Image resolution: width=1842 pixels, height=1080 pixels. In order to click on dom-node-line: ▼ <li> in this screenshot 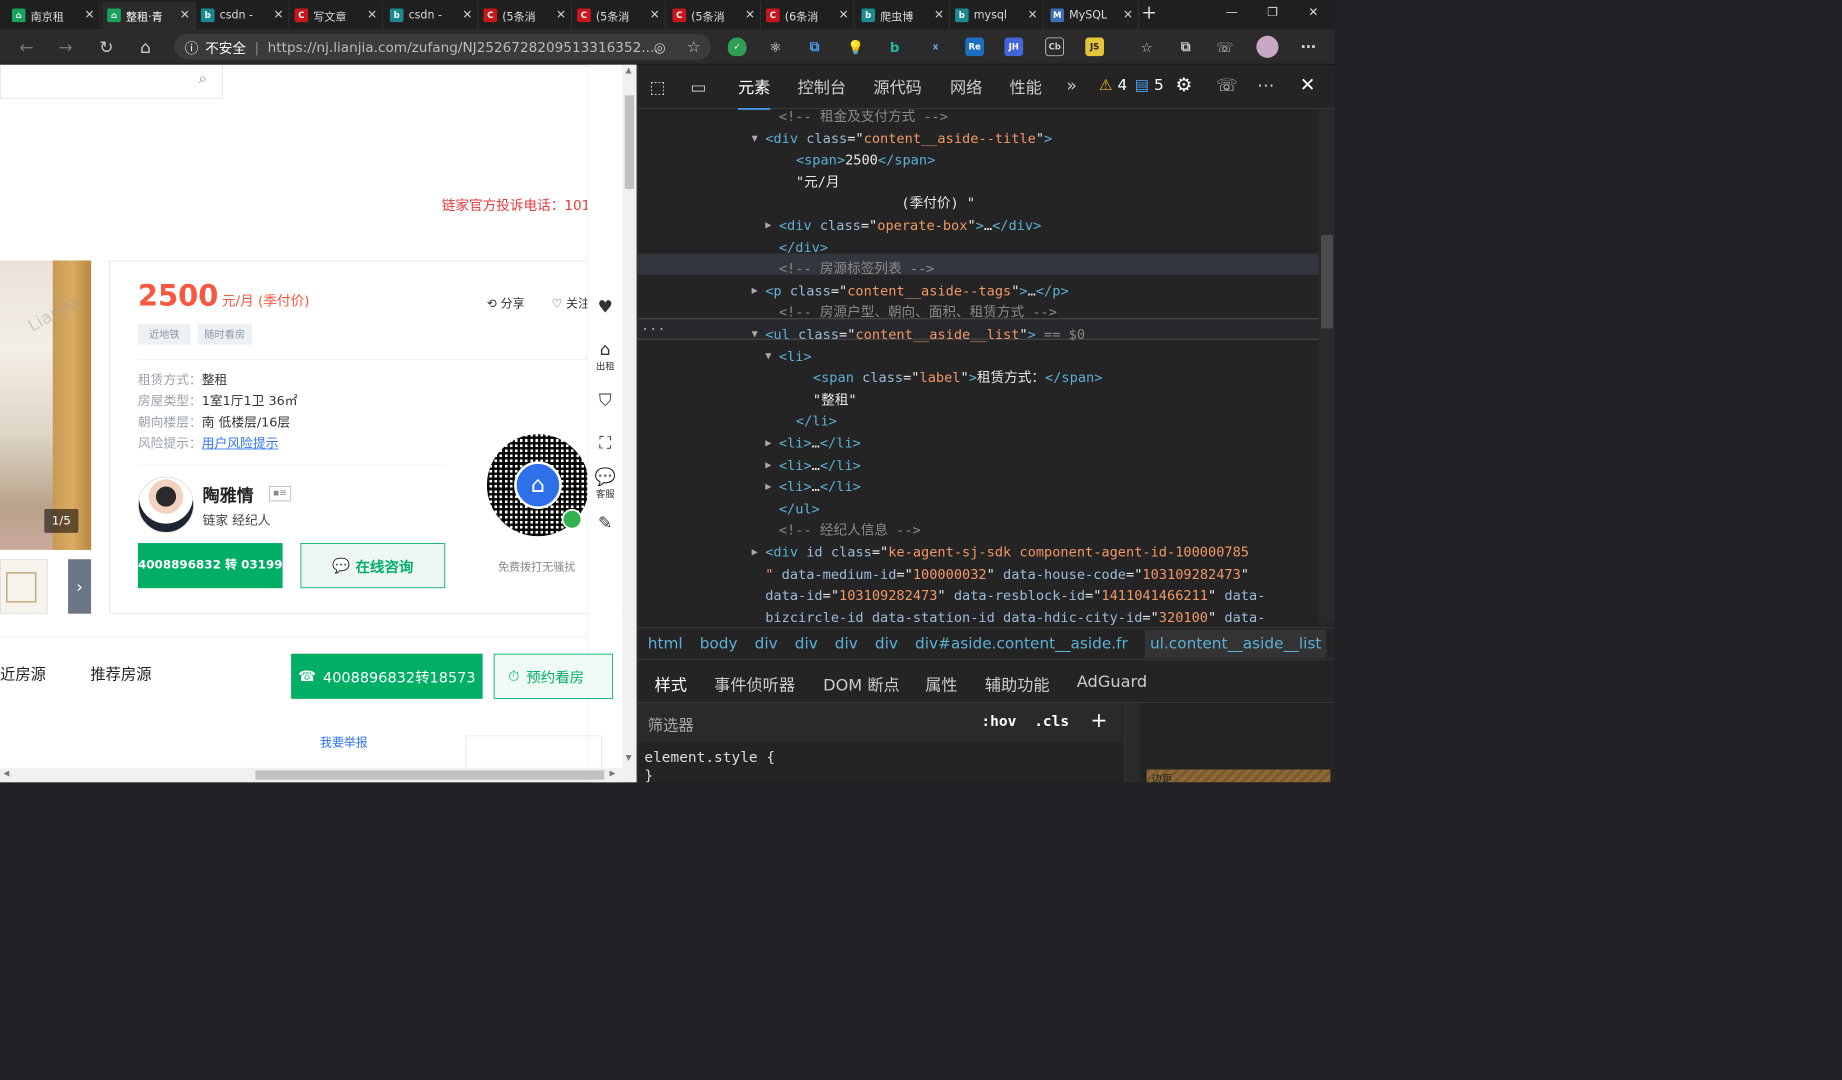, I will do `click(1050, 355)`.